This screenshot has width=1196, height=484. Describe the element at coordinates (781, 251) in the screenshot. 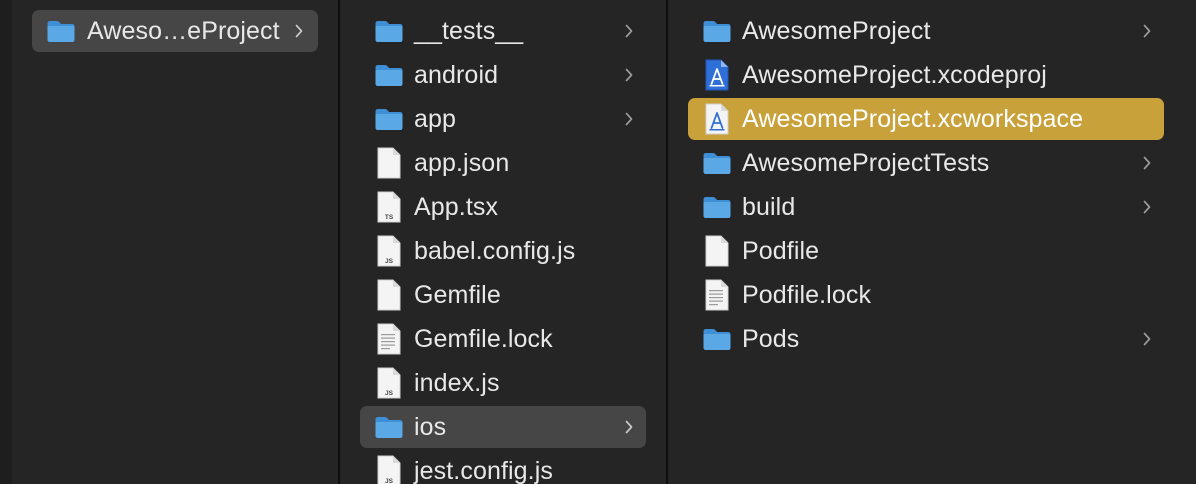

I see `item-label: Podfile` at that location.